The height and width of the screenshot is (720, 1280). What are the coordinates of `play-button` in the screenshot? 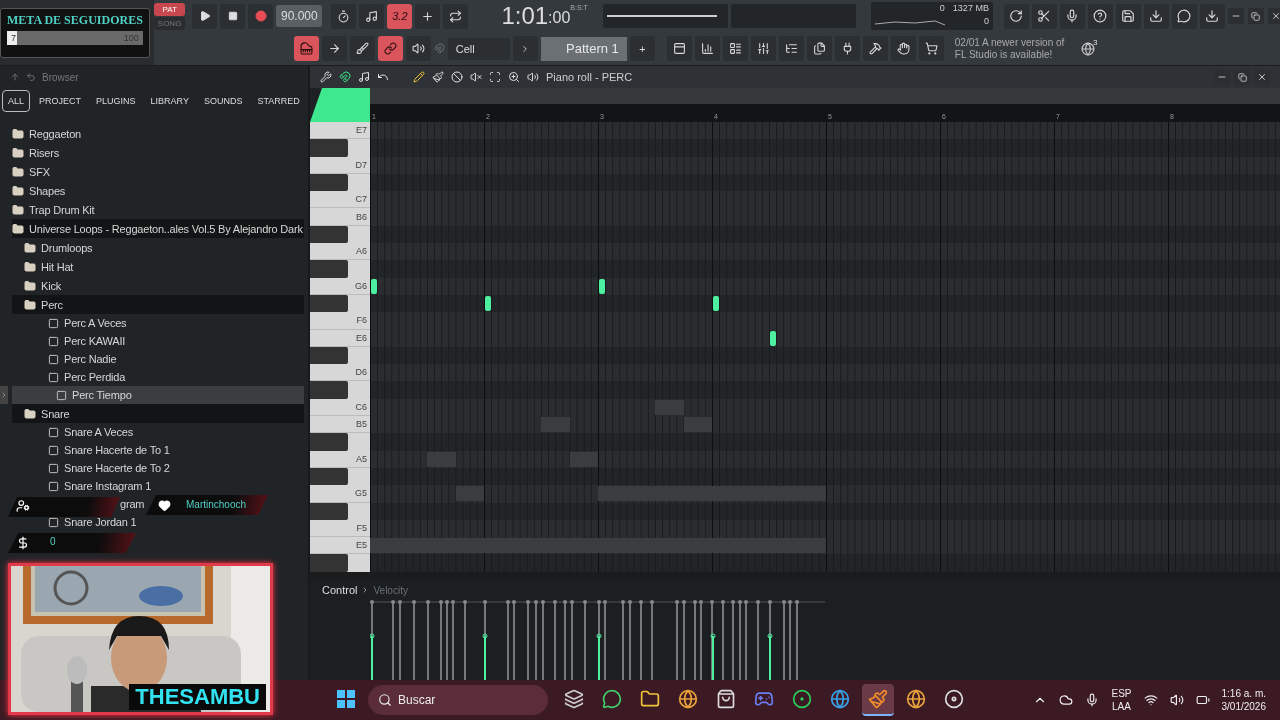 It's located at (205, 16).